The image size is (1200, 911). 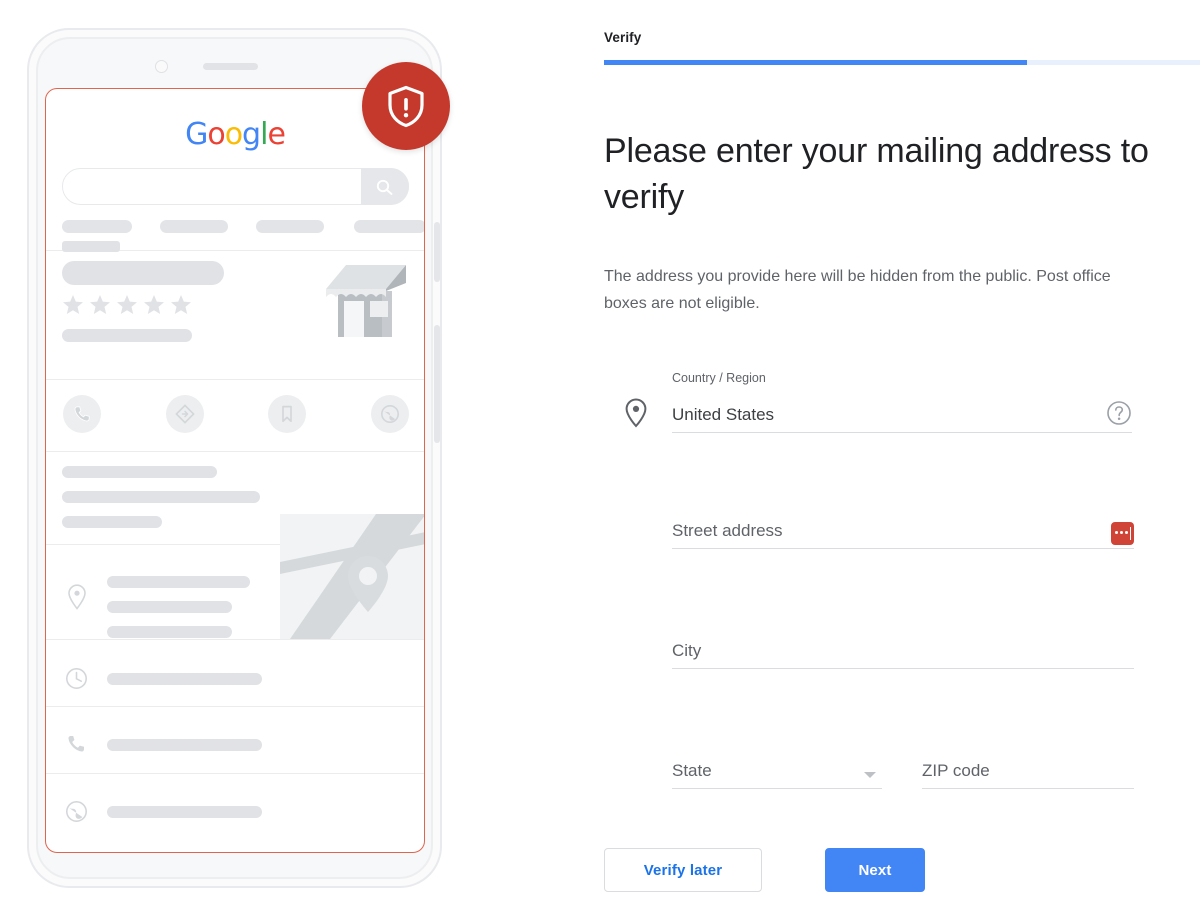 What do you see at coordinates (956, 770) in the screenshot?
I see `zip-code-placeholder: ZIP code` at bounding box center [956, 770].